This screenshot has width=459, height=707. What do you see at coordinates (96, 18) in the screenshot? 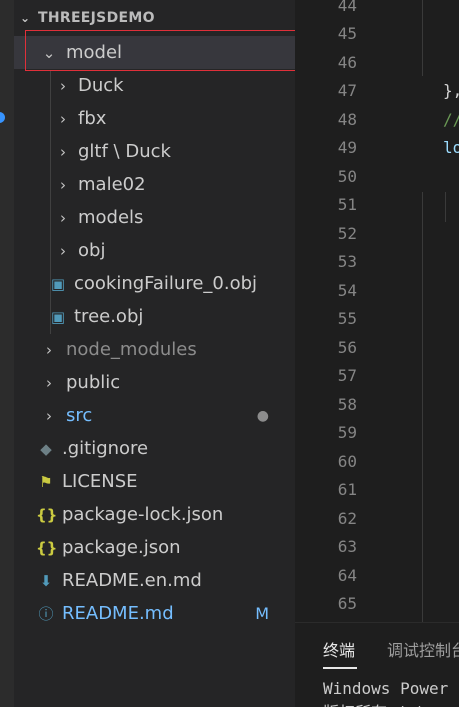
I see `workspace-title: THREEJSDEMO` at bounding box center [96, 18].